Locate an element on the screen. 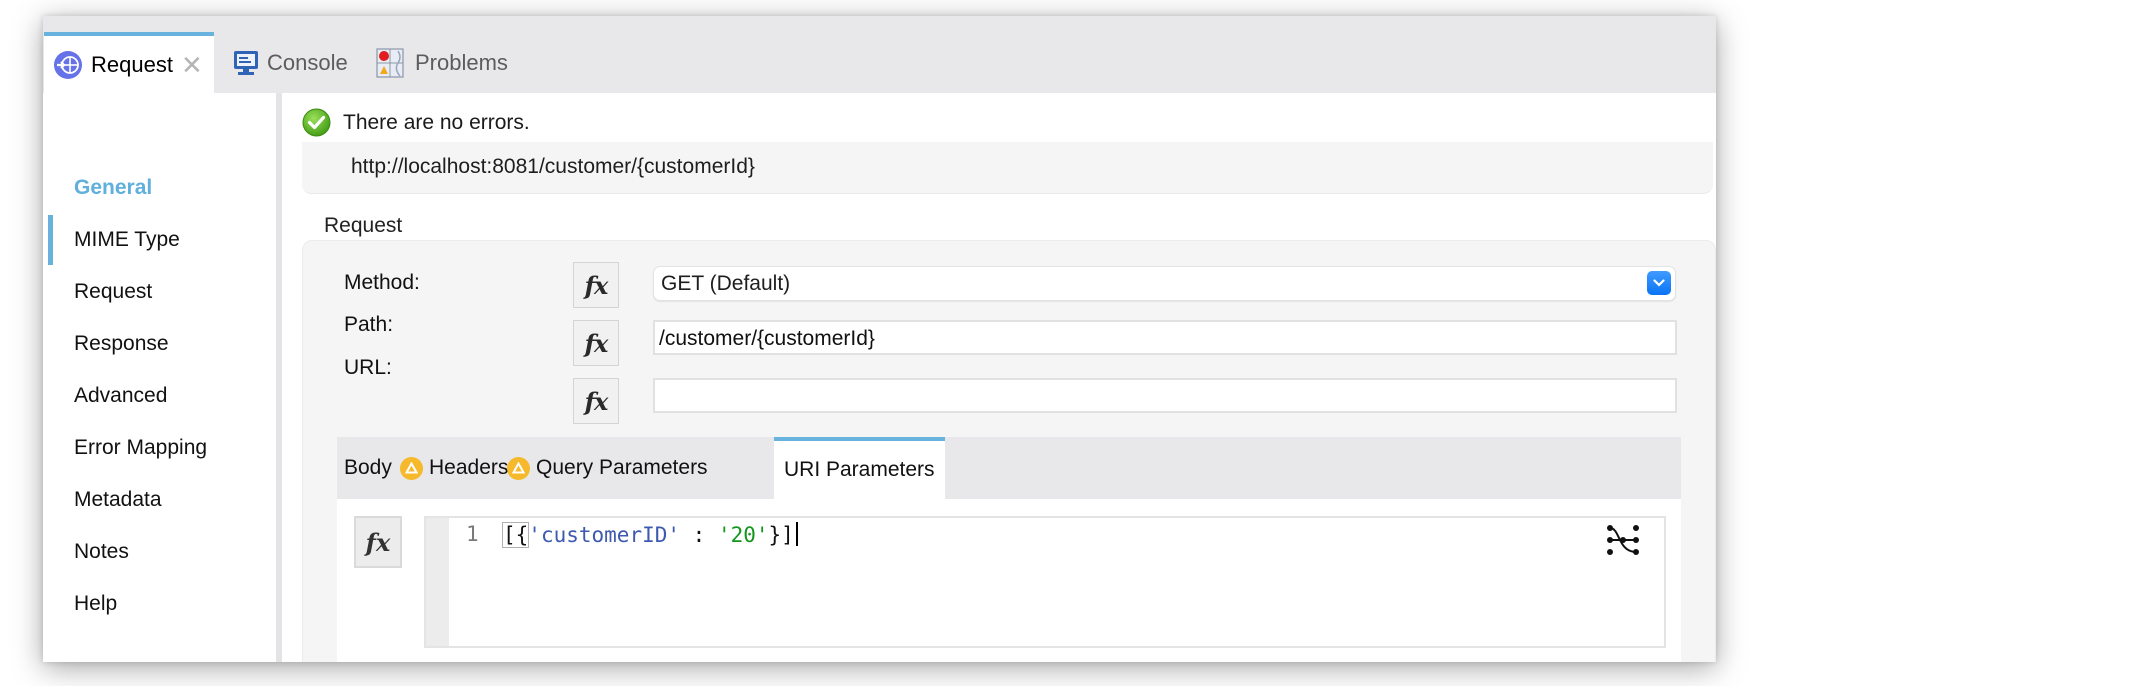  sidebar-item-mime-type: MIME Type is located at coordinates (127, 240).